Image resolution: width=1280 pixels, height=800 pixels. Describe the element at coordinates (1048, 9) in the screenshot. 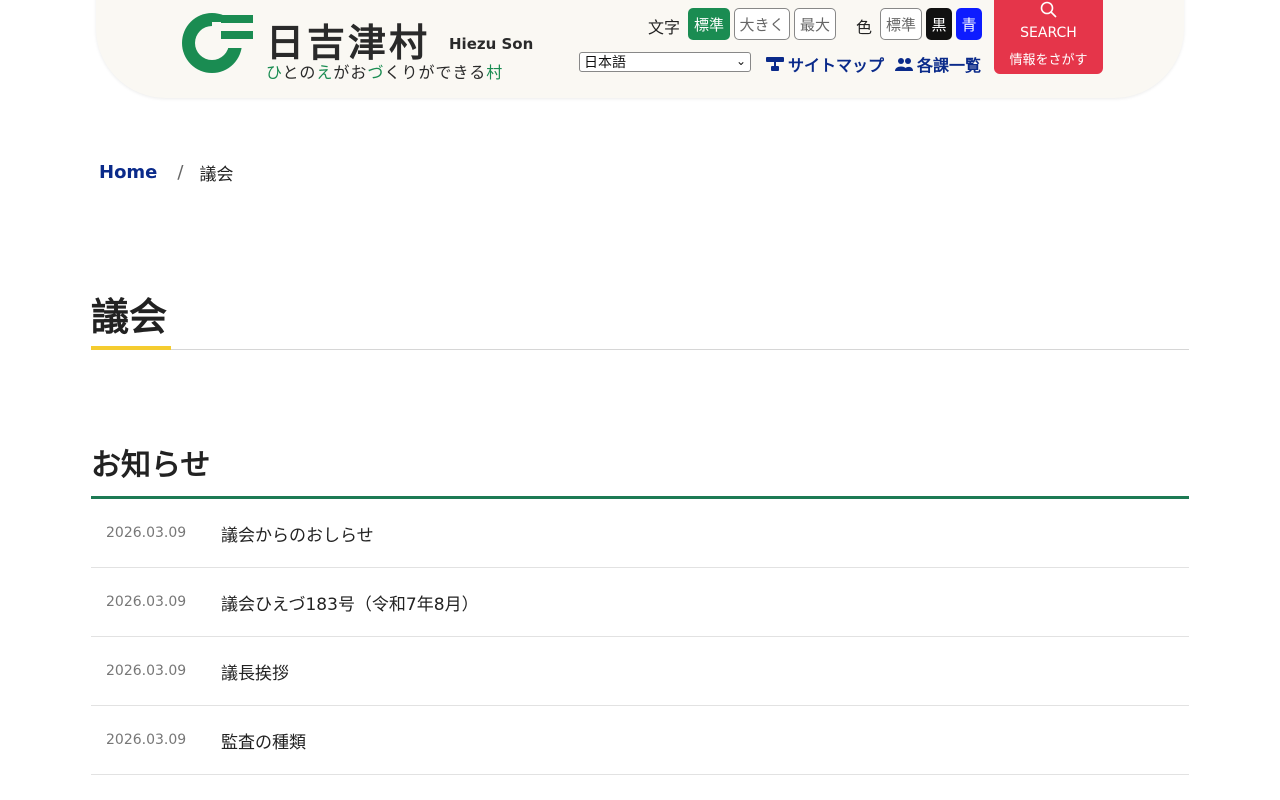

I see `search-icon` at that location.